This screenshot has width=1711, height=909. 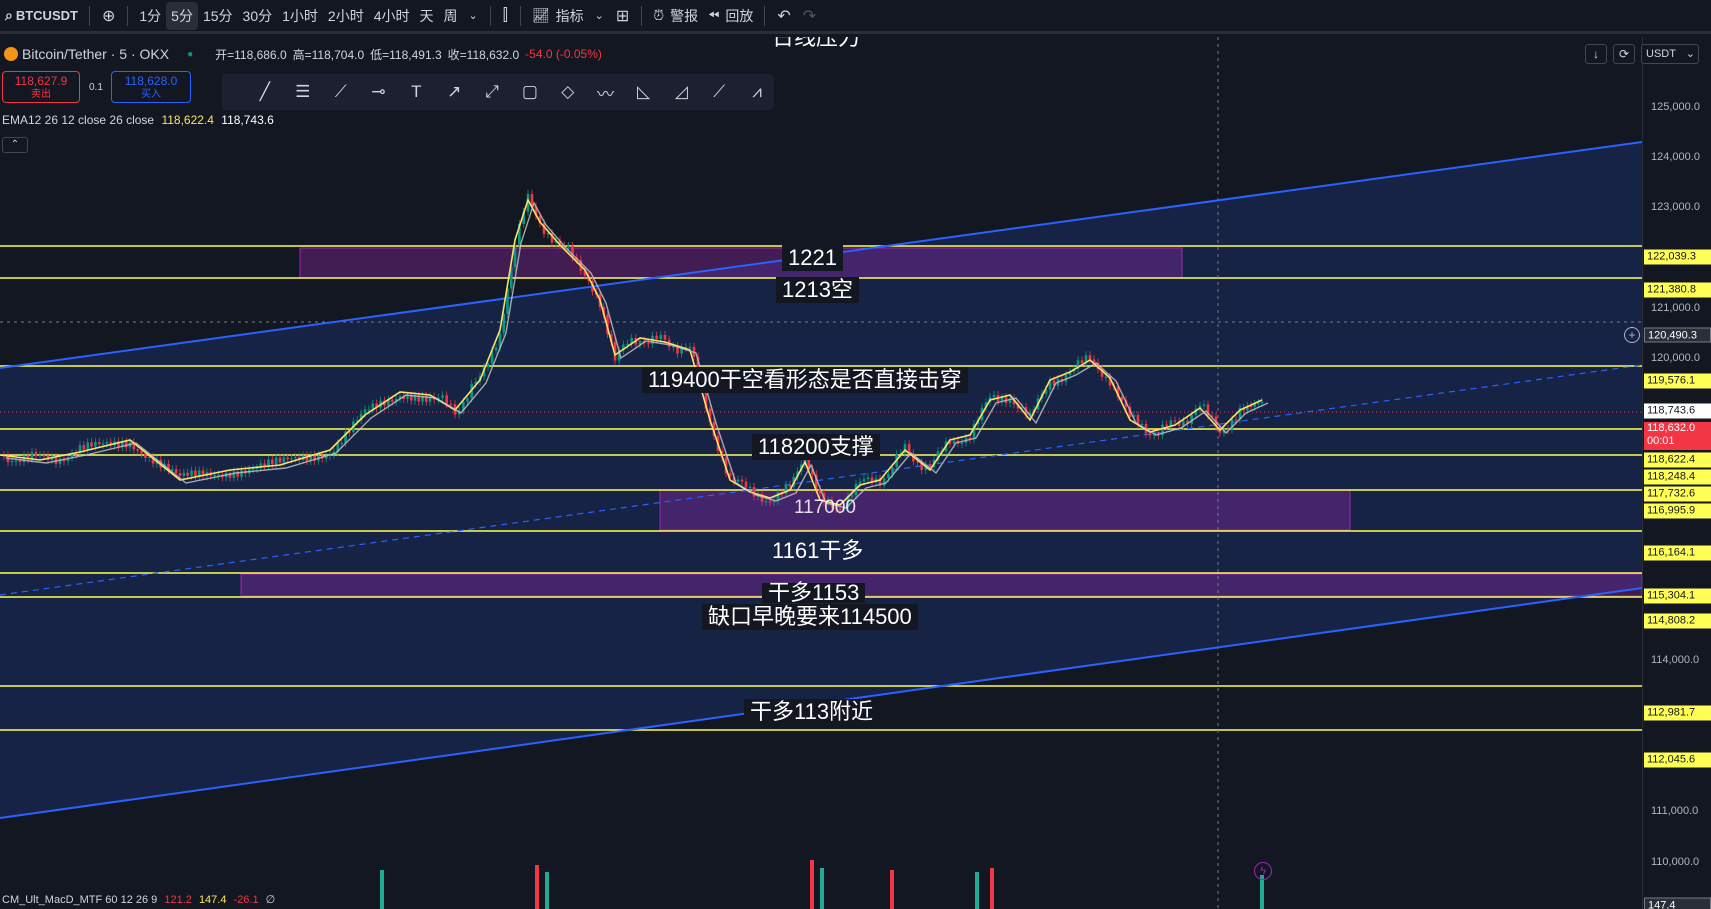 What do you see at coordinates (505, 16) in the screenshot?
I see `candles-icon: ⫿` at bounding box center [505, 16].